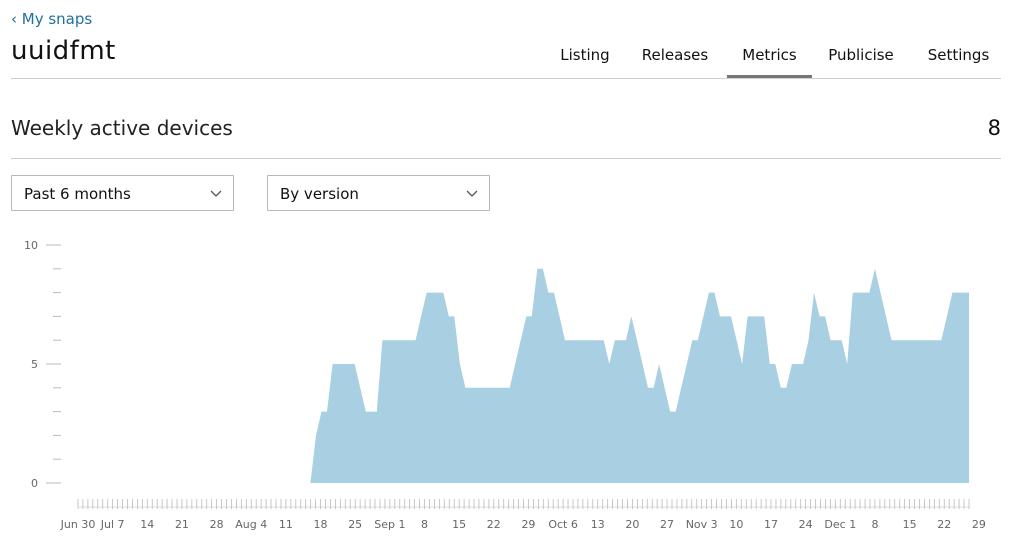  What do you see at coordinates (147, 524) in the screenshot?
I see `x-tick-label: 14` at bounding box center [147, 524].